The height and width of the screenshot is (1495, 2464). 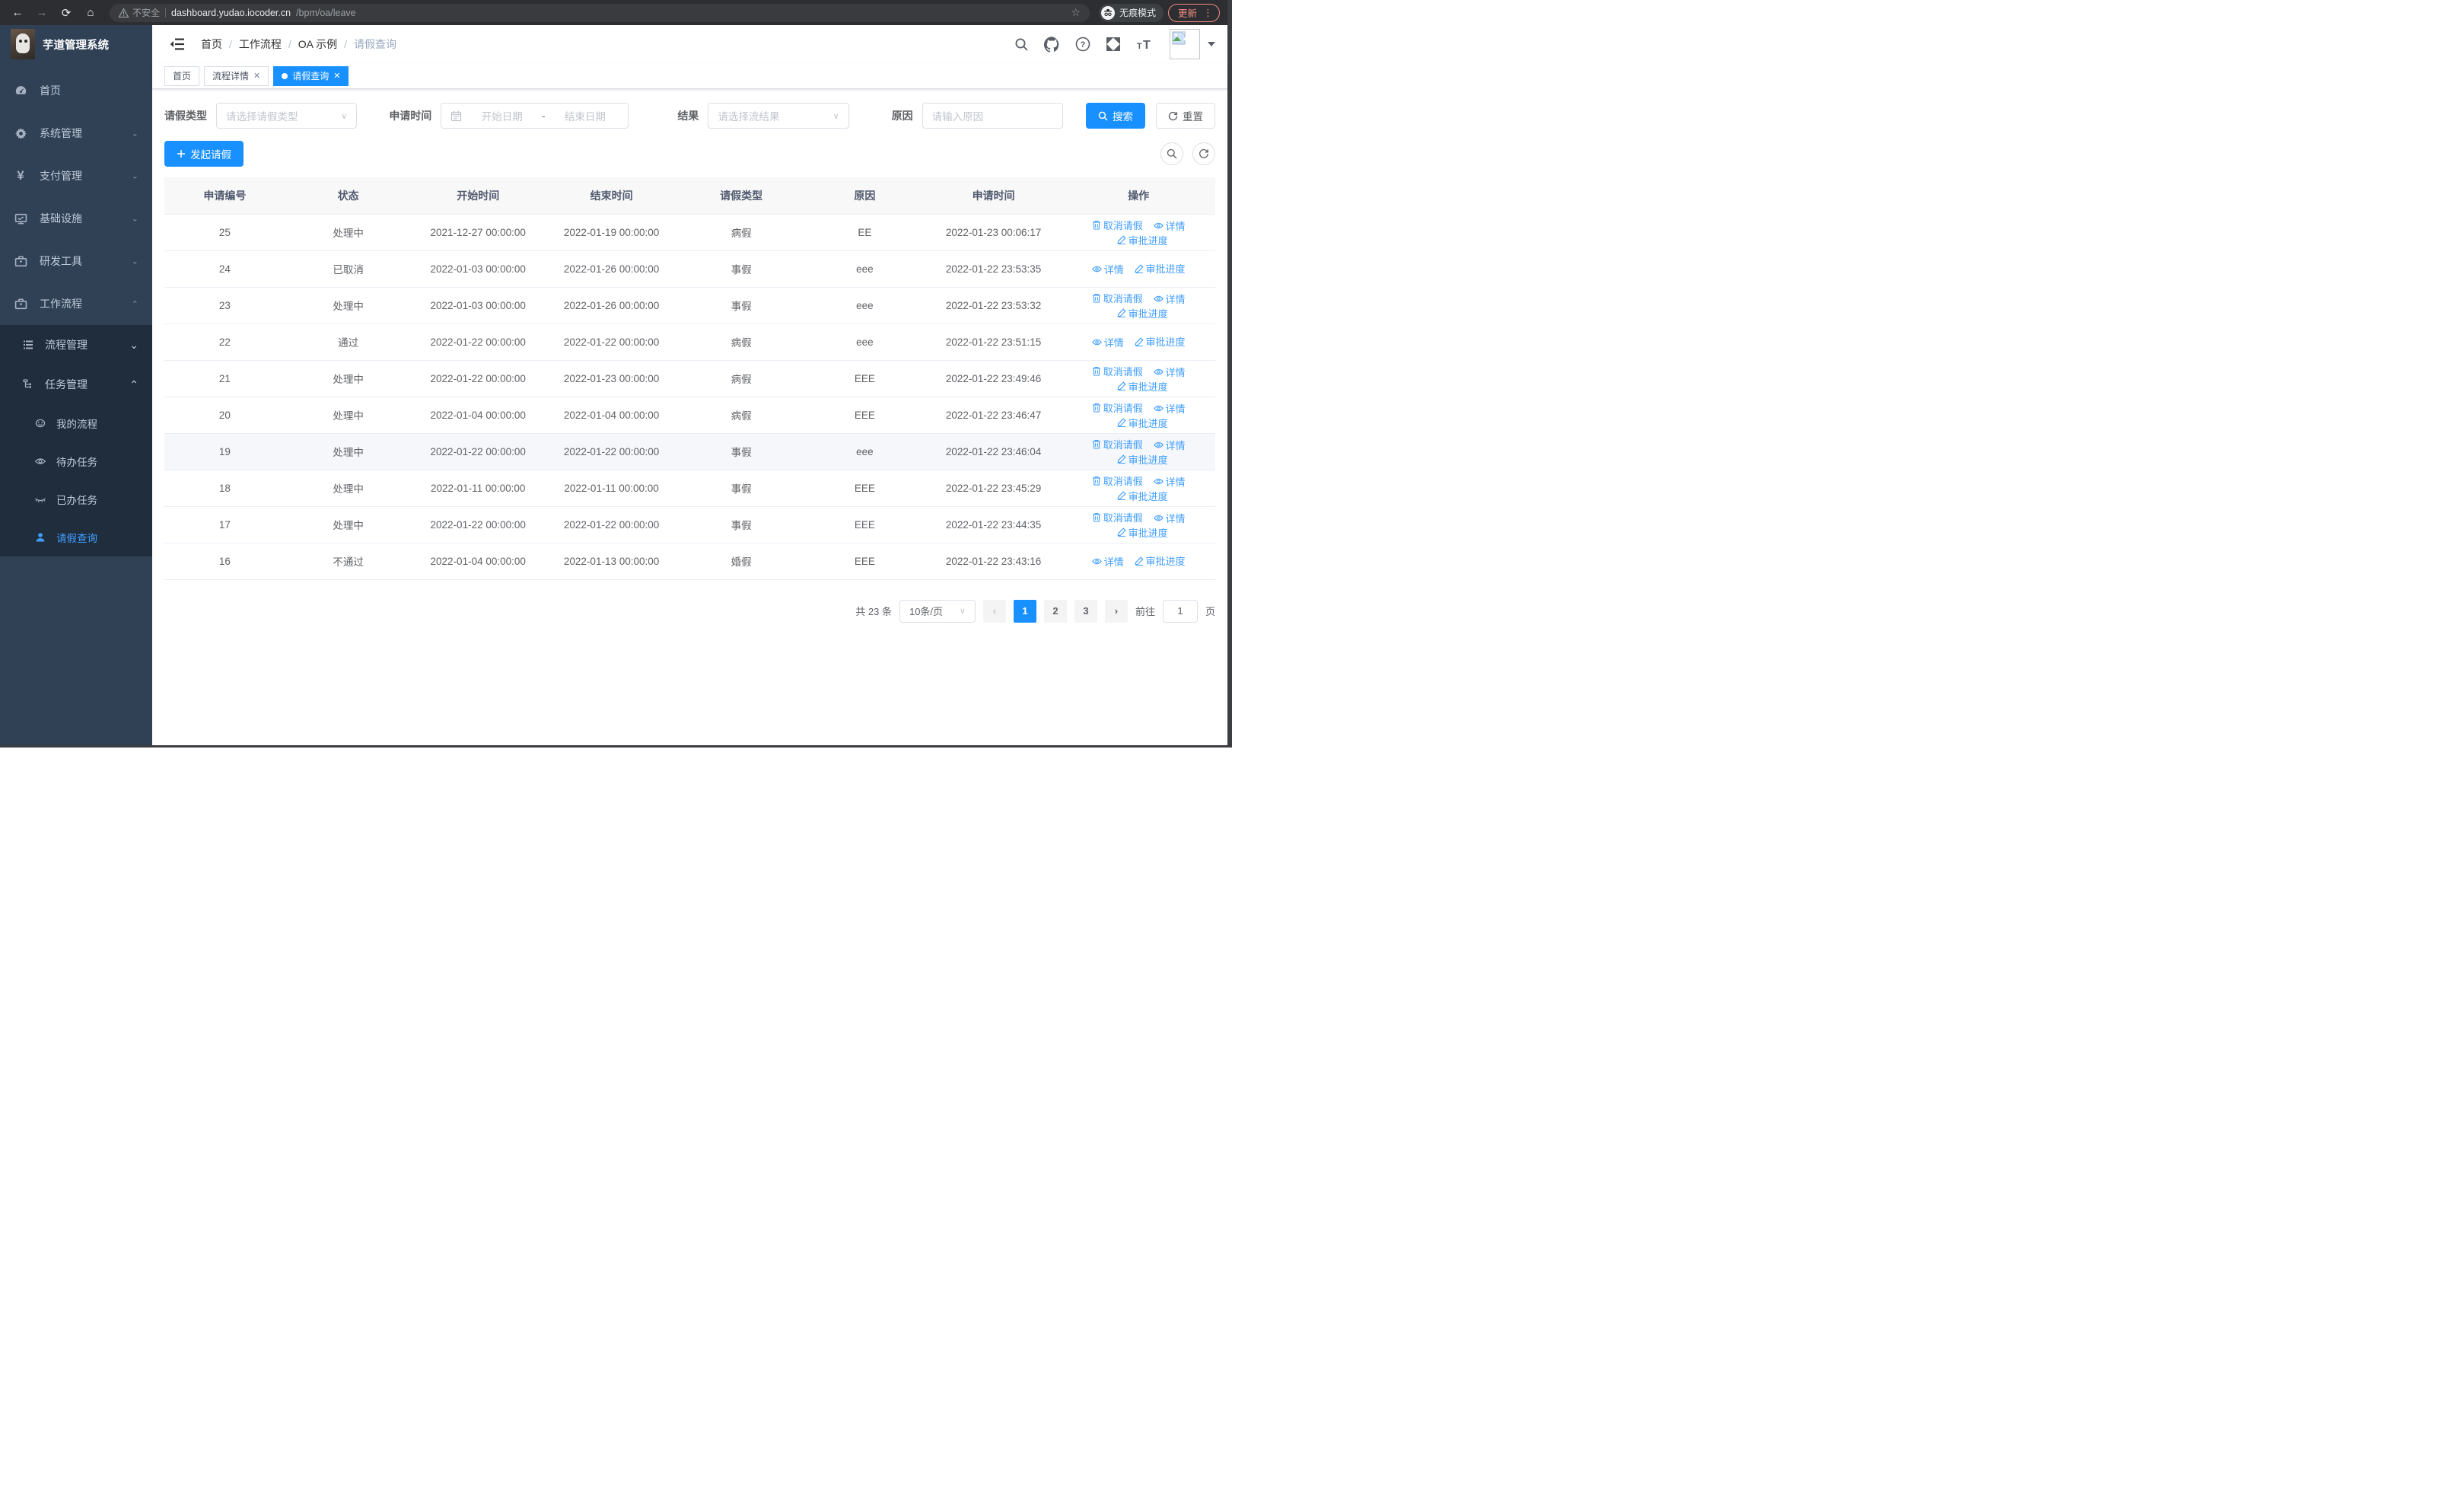 What do you see at coordinates (1116, 611) in the screenshot?
I see `next-page-button: ›` at bounding box center [1116, 611].